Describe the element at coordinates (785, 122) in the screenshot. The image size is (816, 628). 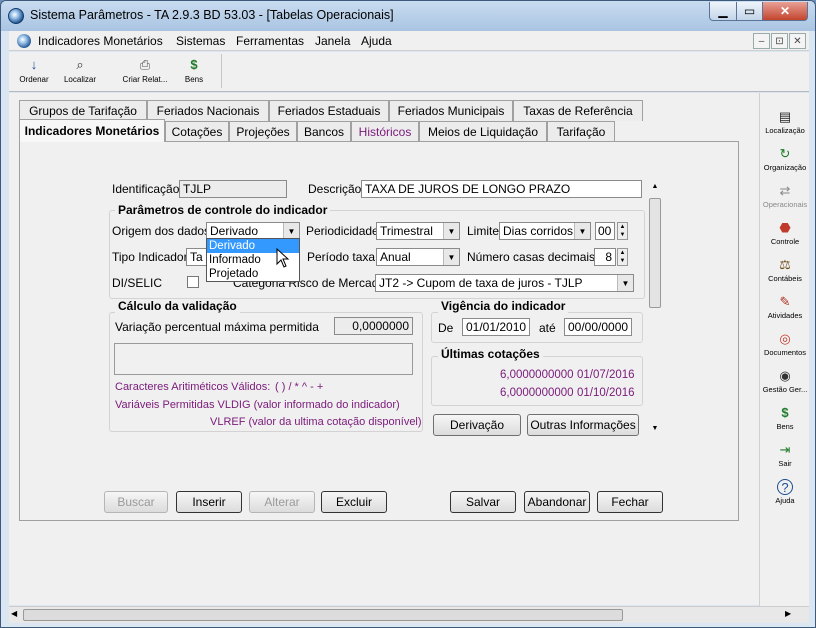
I see `rightbar-localizacao: ▤ Localização` at that location.